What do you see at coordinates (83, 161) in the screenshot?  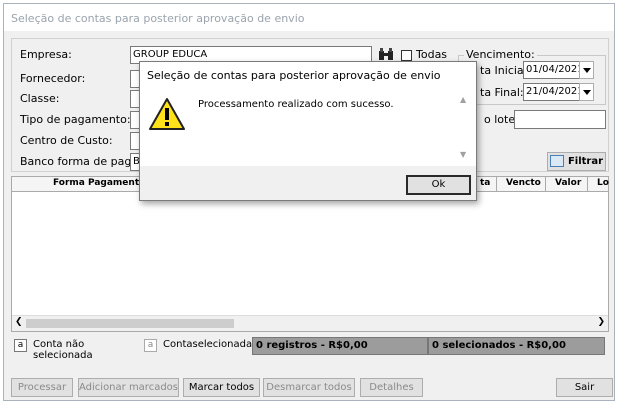 I see `banco-label: Banco forma de pagto:` at bounding box center [83, 161].